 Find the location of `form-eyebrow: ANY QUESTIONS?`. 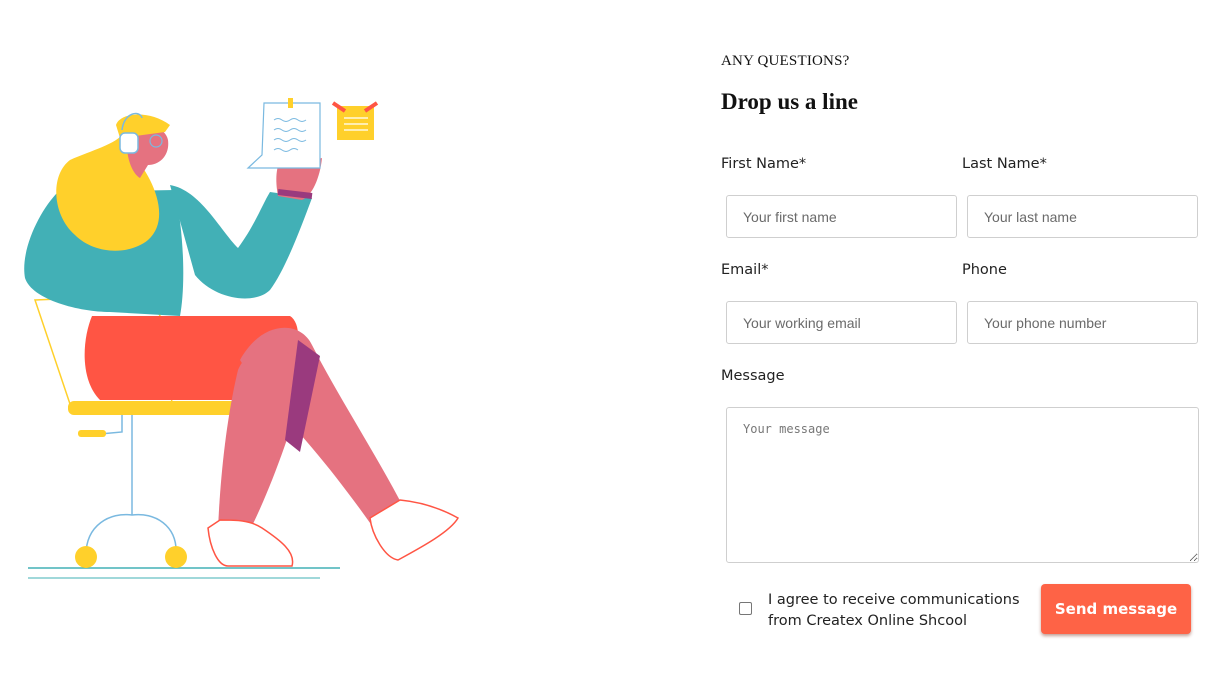

form-eyebrow: ANY QUESTIONS? is located at coordinates (785, 61).